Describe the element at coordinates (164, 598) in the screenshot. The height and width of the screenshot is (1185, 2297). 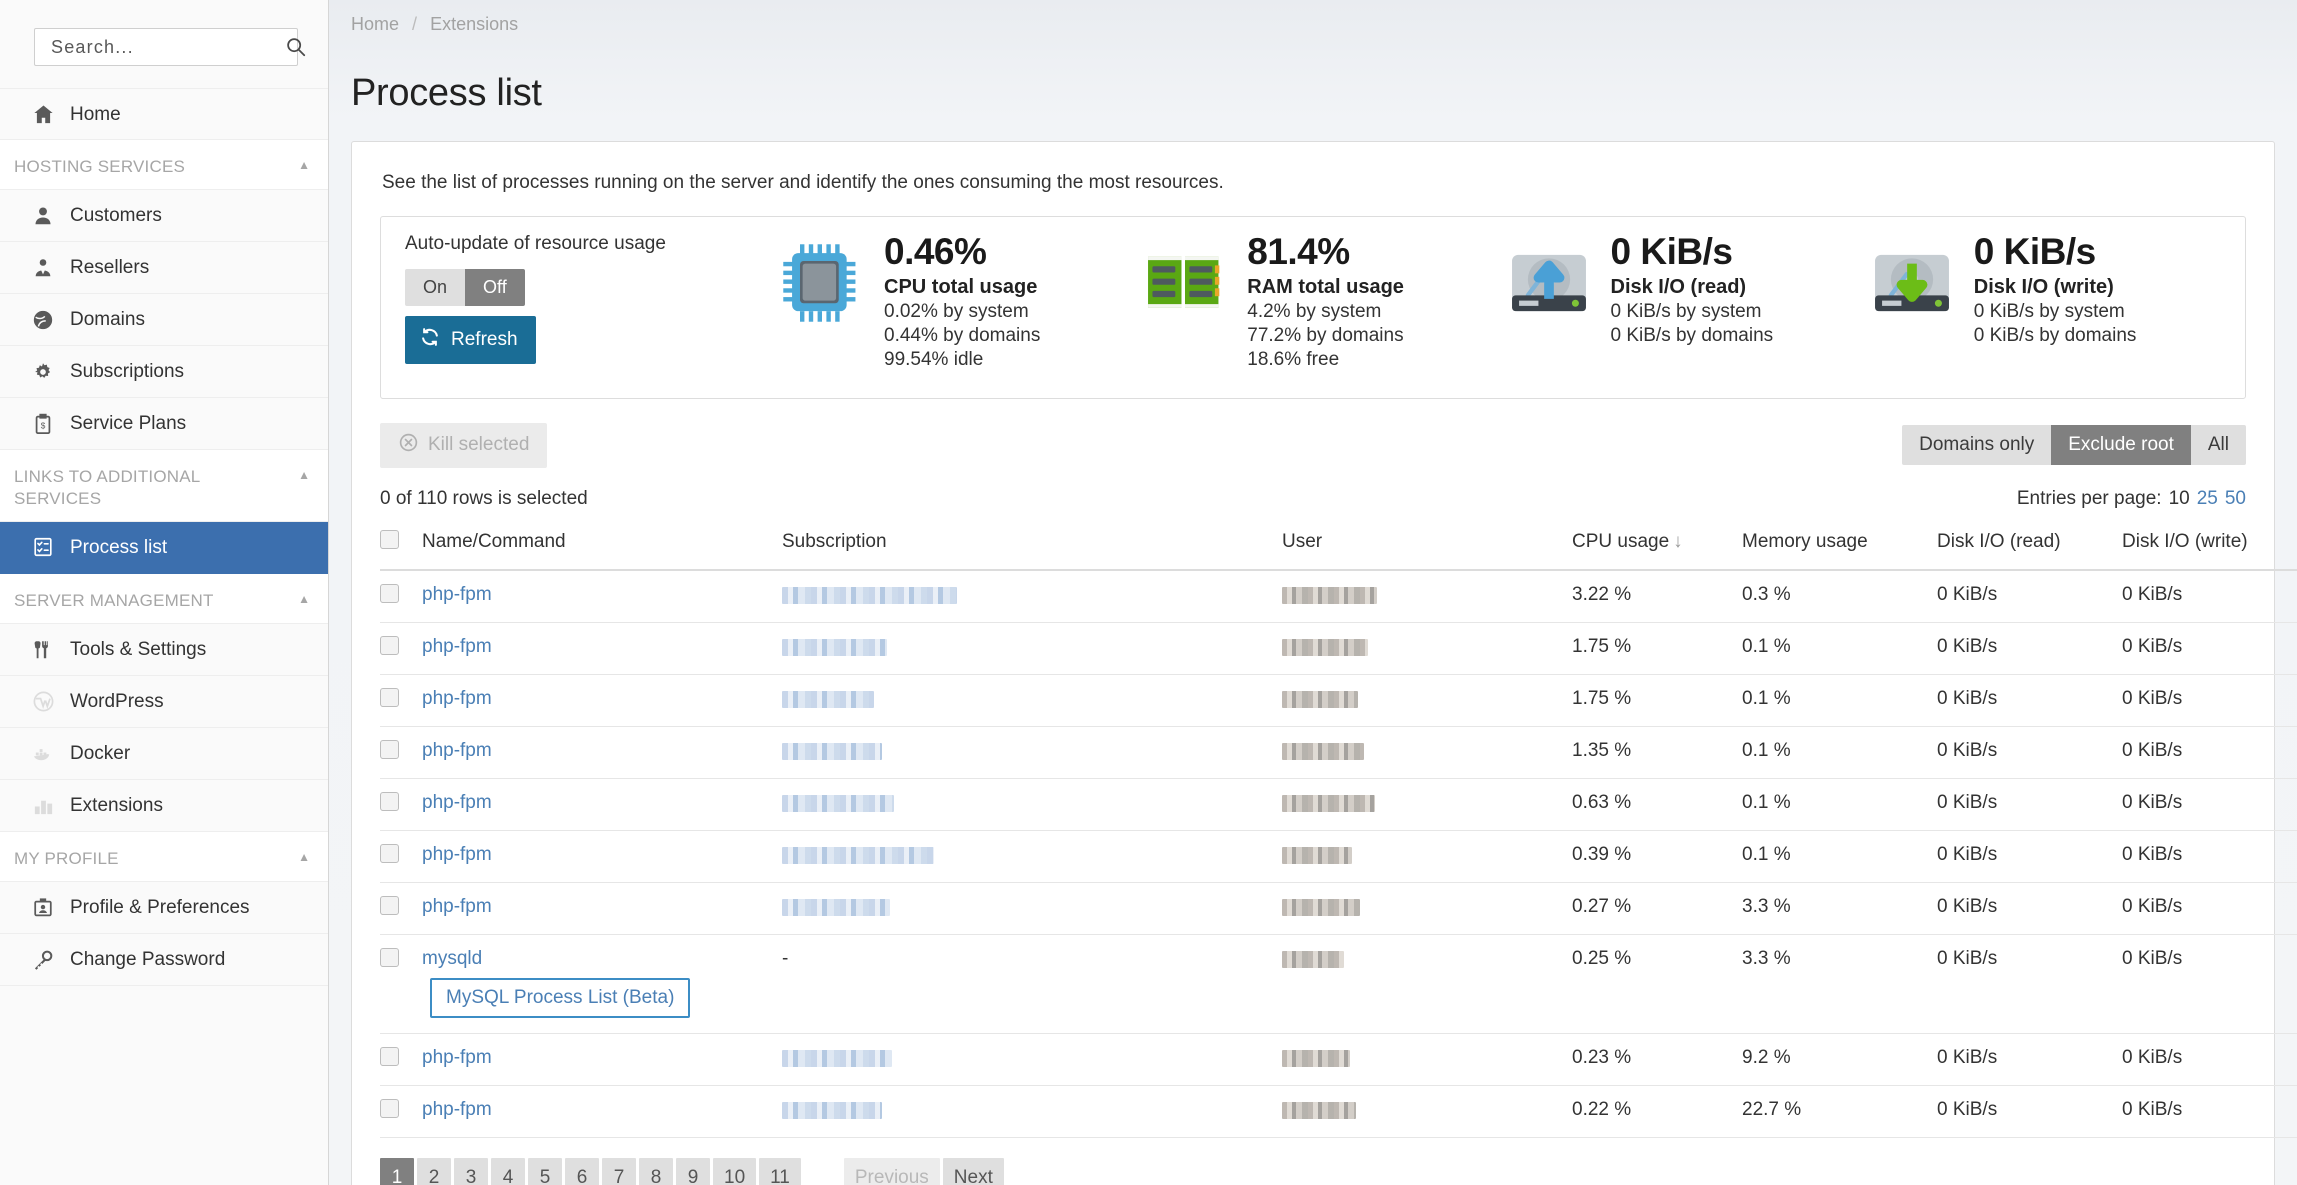
I see `sidebar-group-server-management: SERVER MANAGEMENT ▲` at that location.